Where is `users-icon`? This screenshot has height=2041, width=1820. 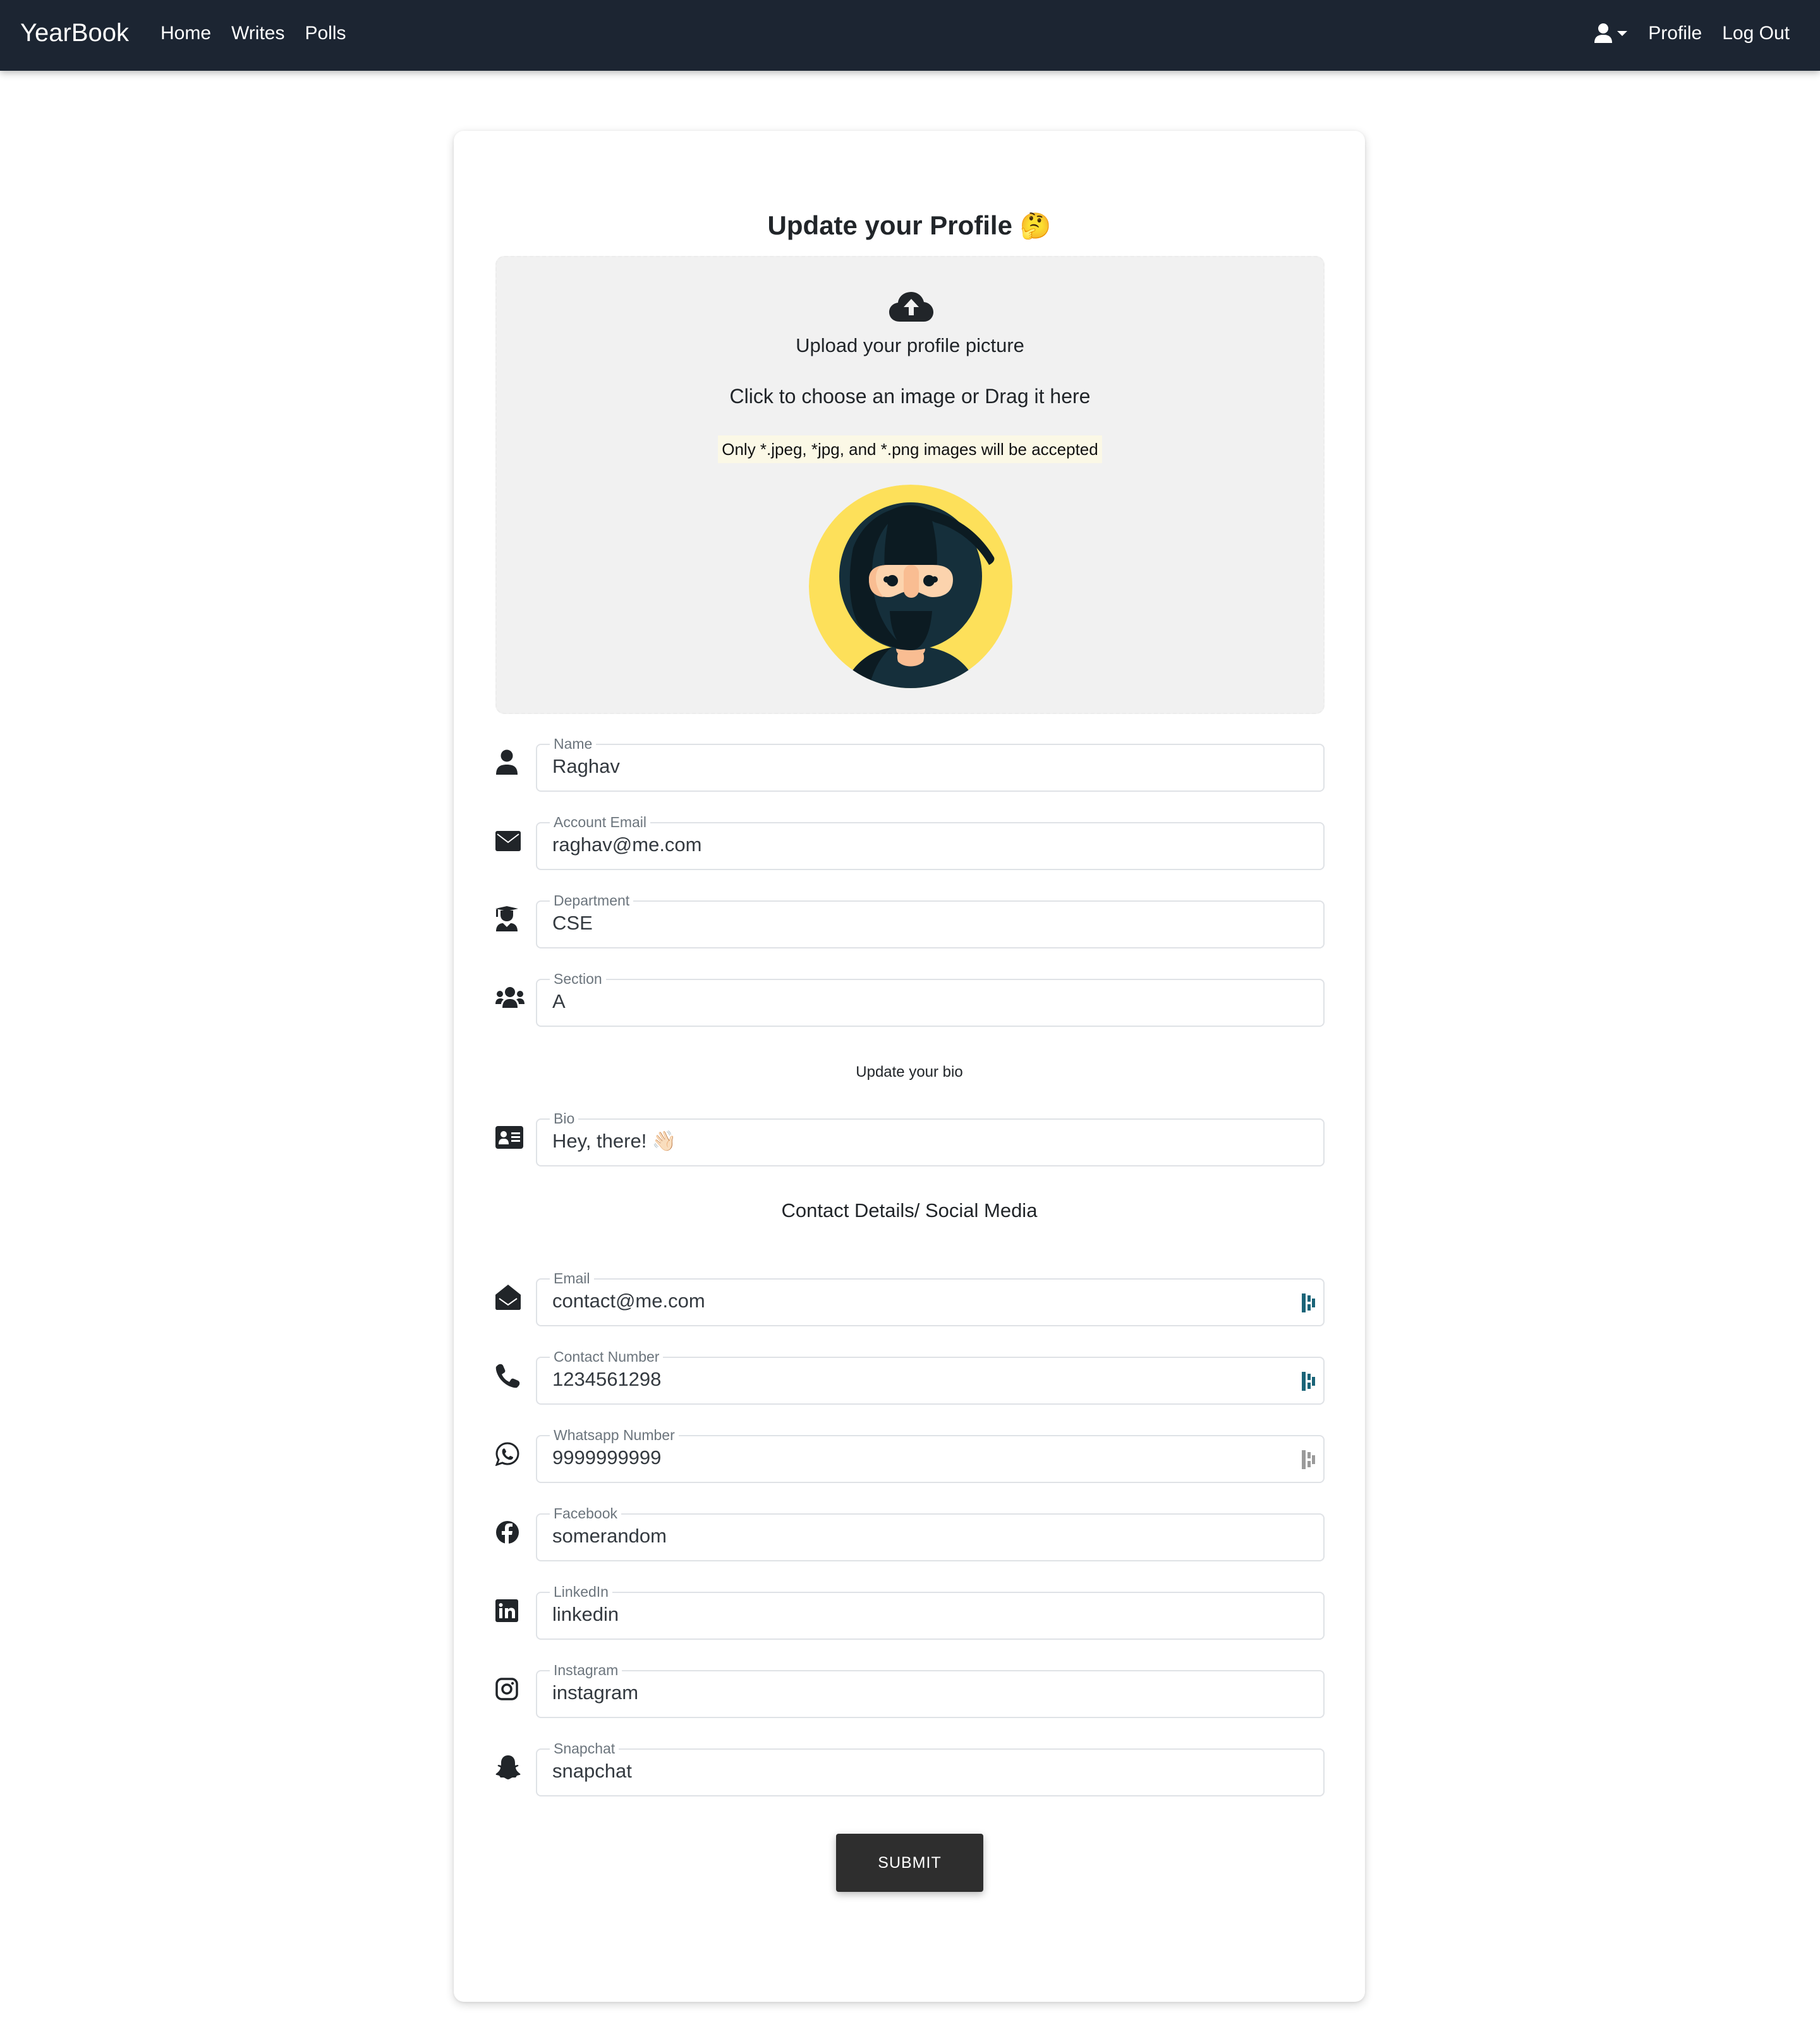 users-icon is located at coordinates (511, 997).